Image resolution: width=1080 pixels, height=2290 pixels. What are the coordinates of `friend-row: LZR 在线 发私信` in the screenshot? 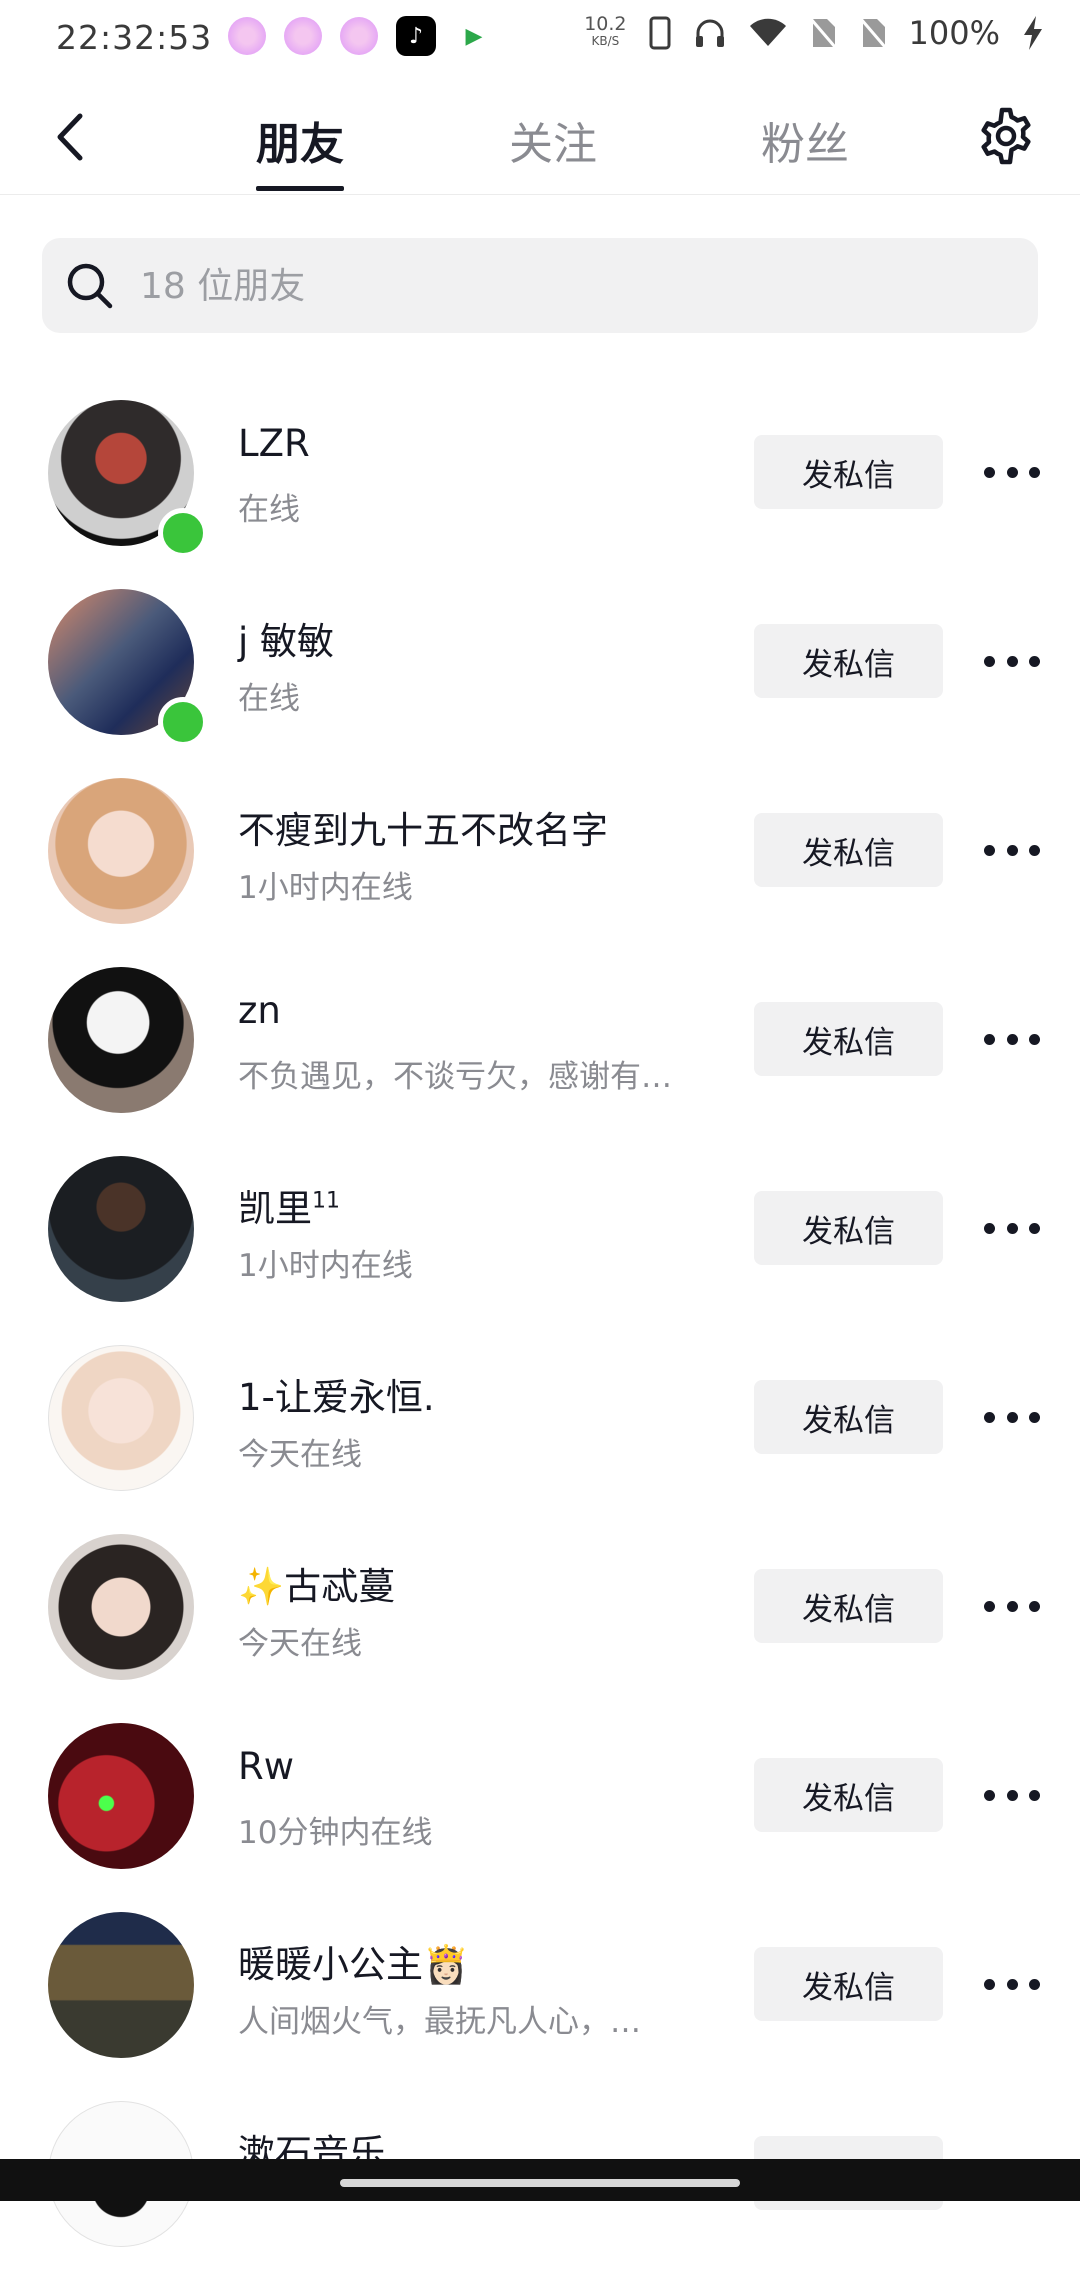 It's located at (540, 494).